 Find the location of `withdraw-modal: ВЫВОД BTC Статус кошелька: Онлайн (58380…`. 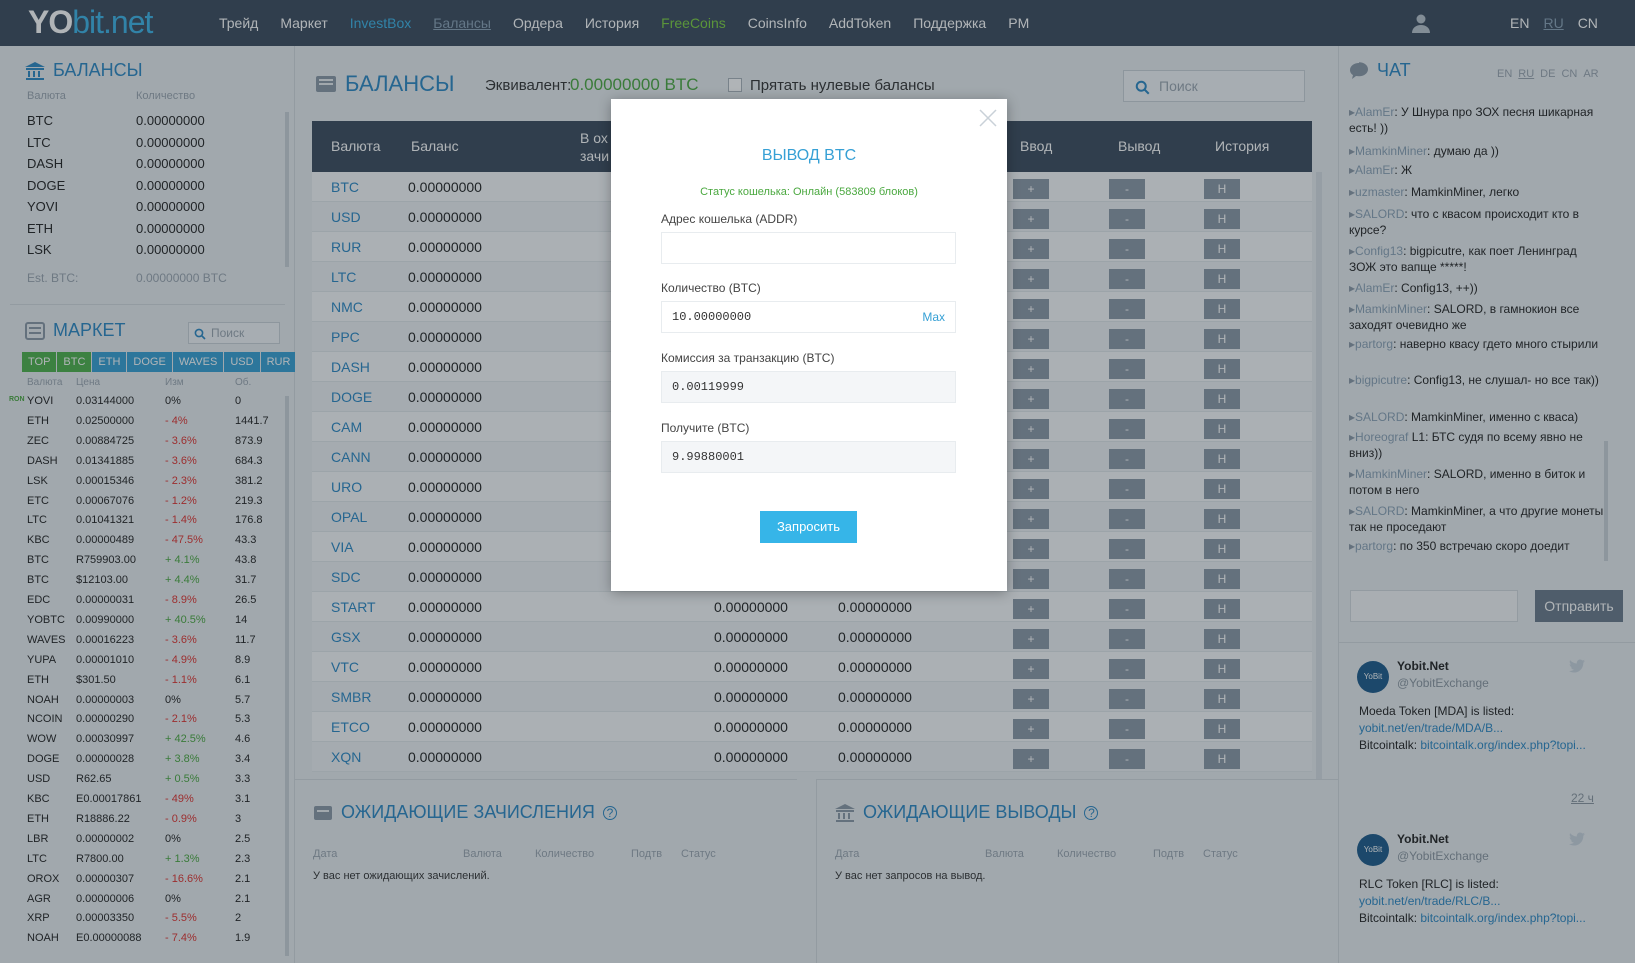

withdraw-modal: ВЫВОД BTC Статус кошелька: Онлайн (58380… is located at coordinates (809, 345).